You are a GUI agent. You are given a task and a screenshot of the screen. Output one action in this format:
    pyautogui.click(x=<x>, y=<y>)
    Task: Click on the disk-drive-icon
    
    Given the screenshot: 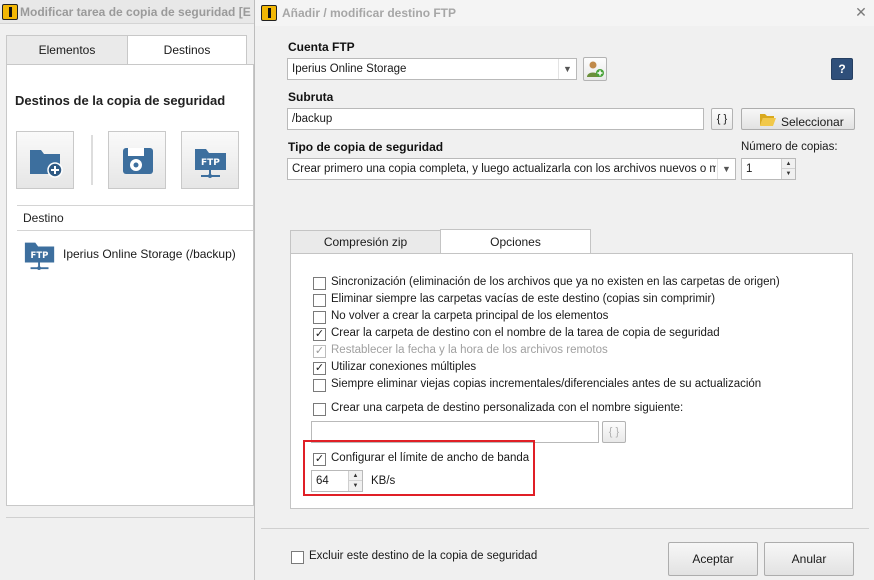 What is the action you would take?
    pyautogui.click(x=138, y=161)
    